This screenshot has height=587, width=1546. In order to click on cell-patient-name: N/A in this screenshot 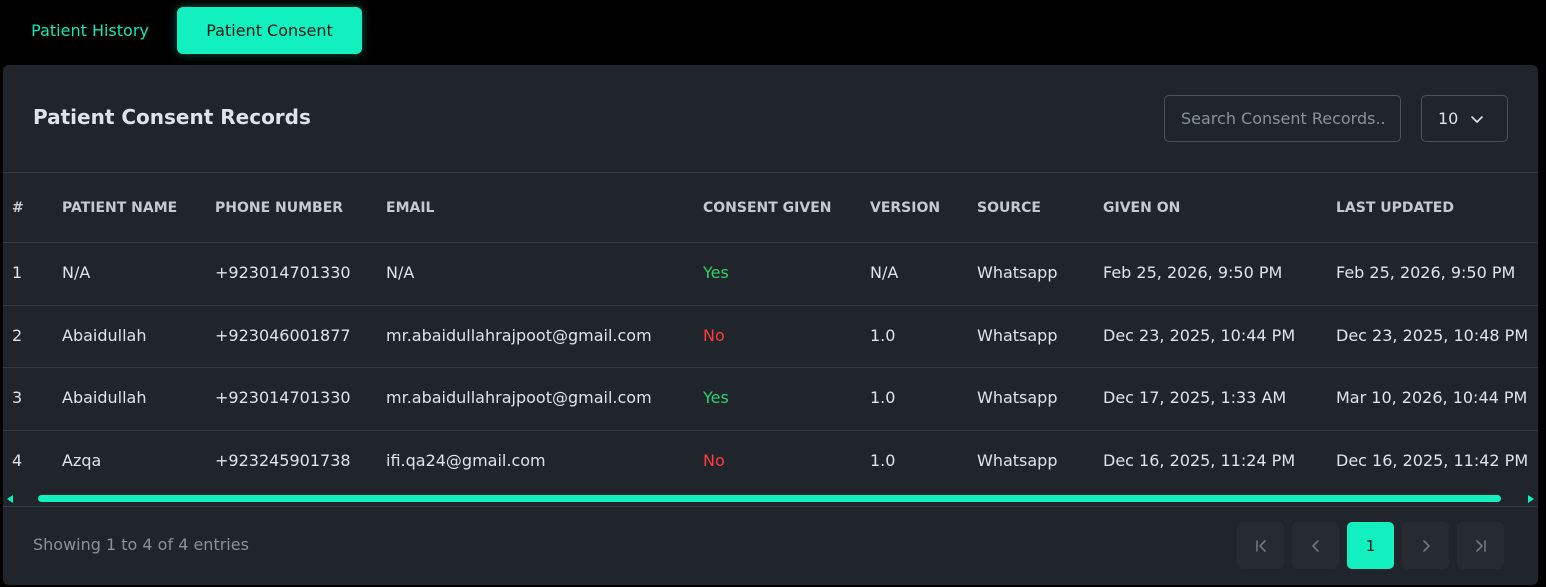, I will do `click(76, 272)`.